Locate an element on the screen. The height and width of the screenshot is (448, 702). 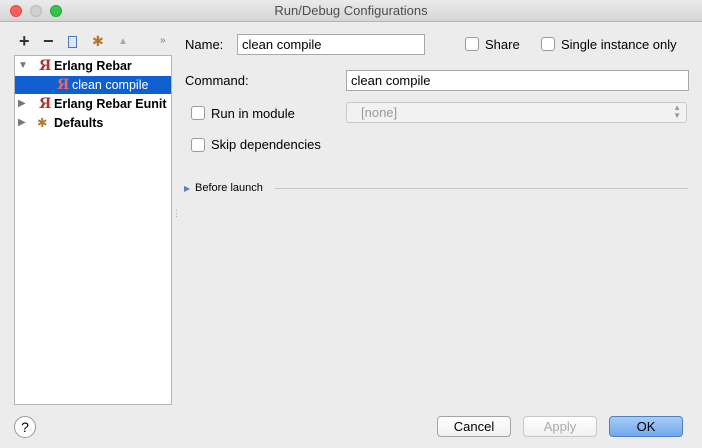
more-icon: » is located at coordinates (163, 40).